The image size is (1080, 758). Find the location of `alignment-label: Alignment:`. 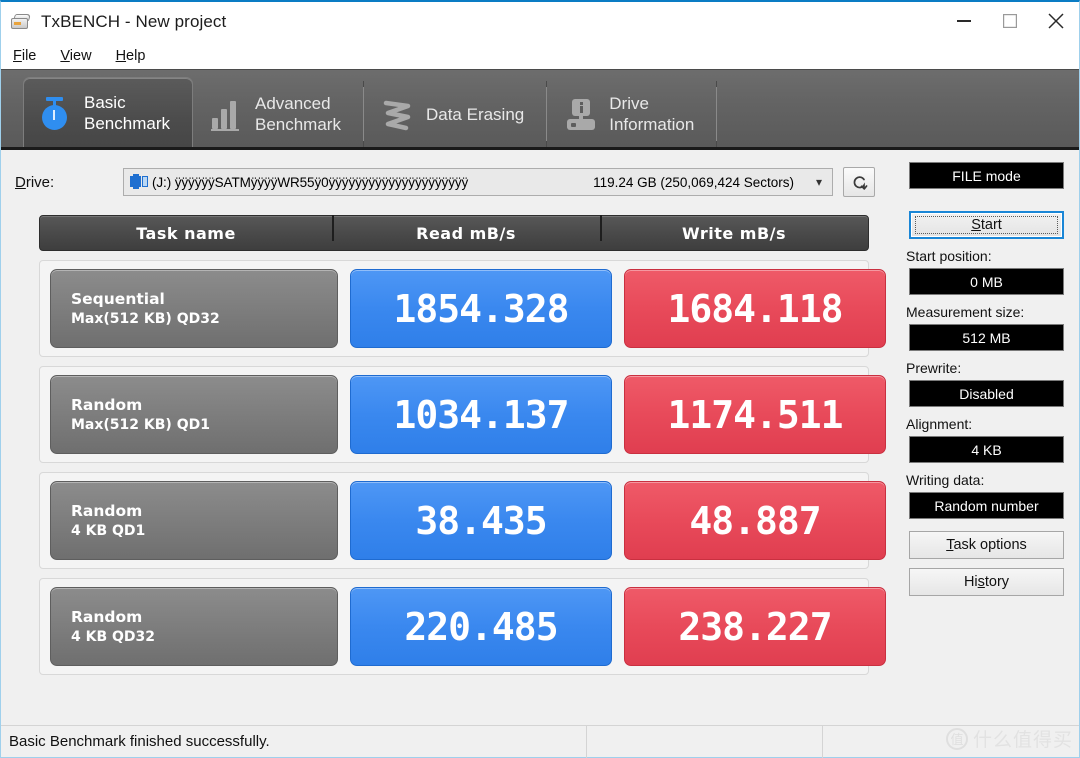

alignment-label: Alignment: is located at coordinates (939, 424).